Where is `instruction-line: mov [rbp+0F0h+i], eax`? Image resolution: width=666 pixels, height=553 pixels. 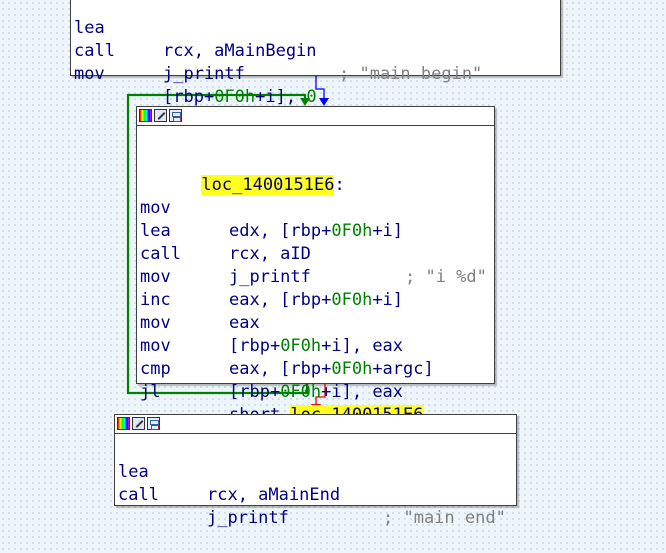 instruction-line: mov [rbp+0F0h+i], eax is located at coordinates (315, 322).